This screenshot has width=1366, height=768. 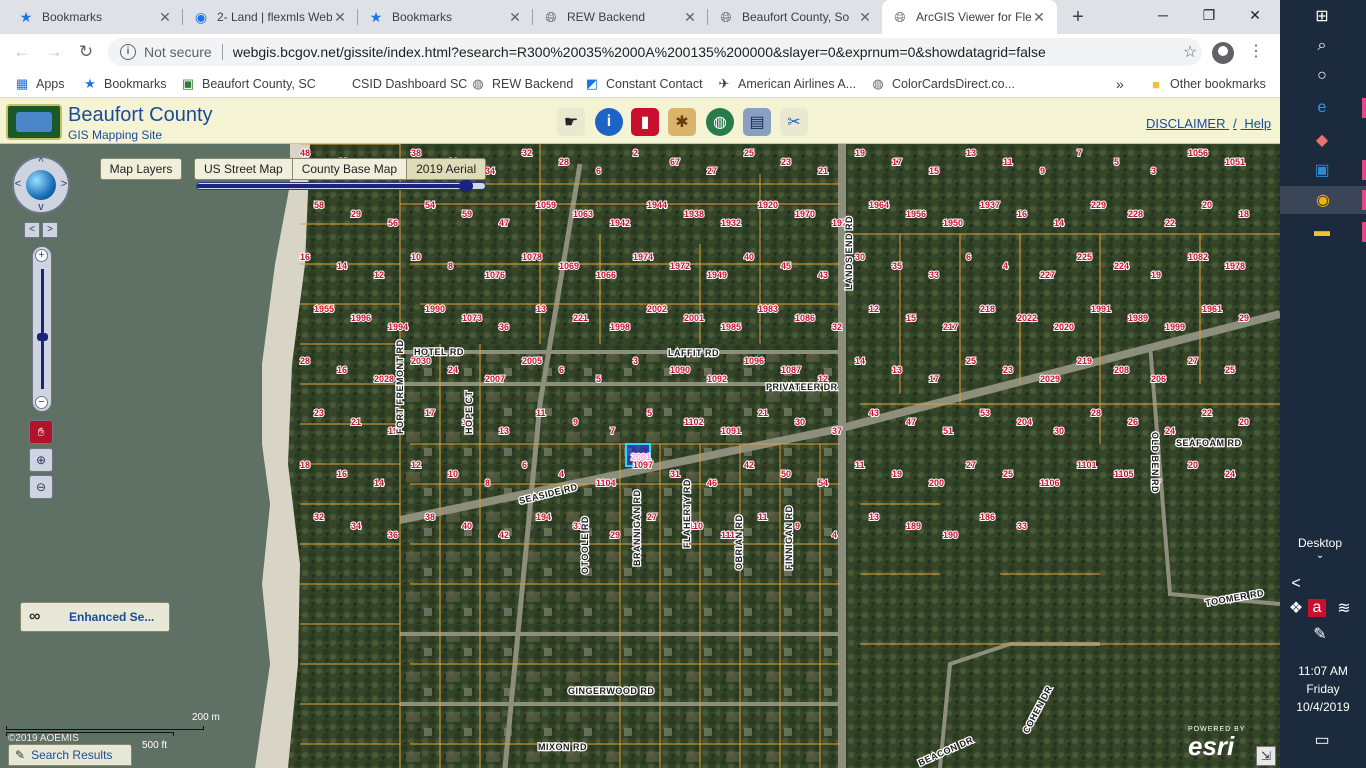 I want to click on windows-start-icon: ⊞, so click(x=1322, y=16).